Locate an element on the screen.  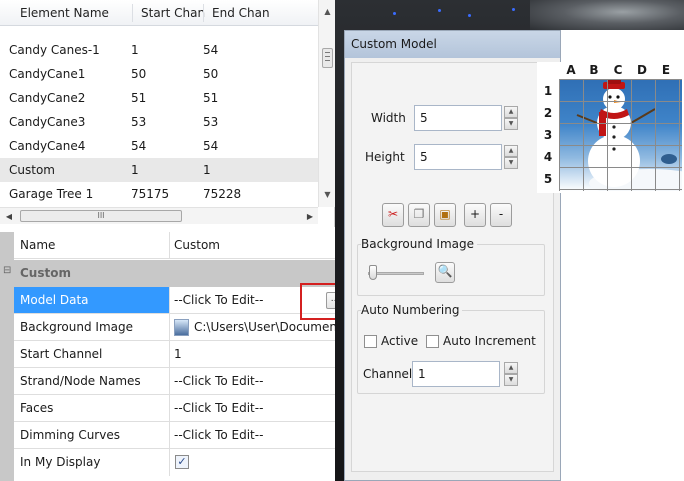
height-spinner: ▲ ▼ is located at coordinates (511, 157).